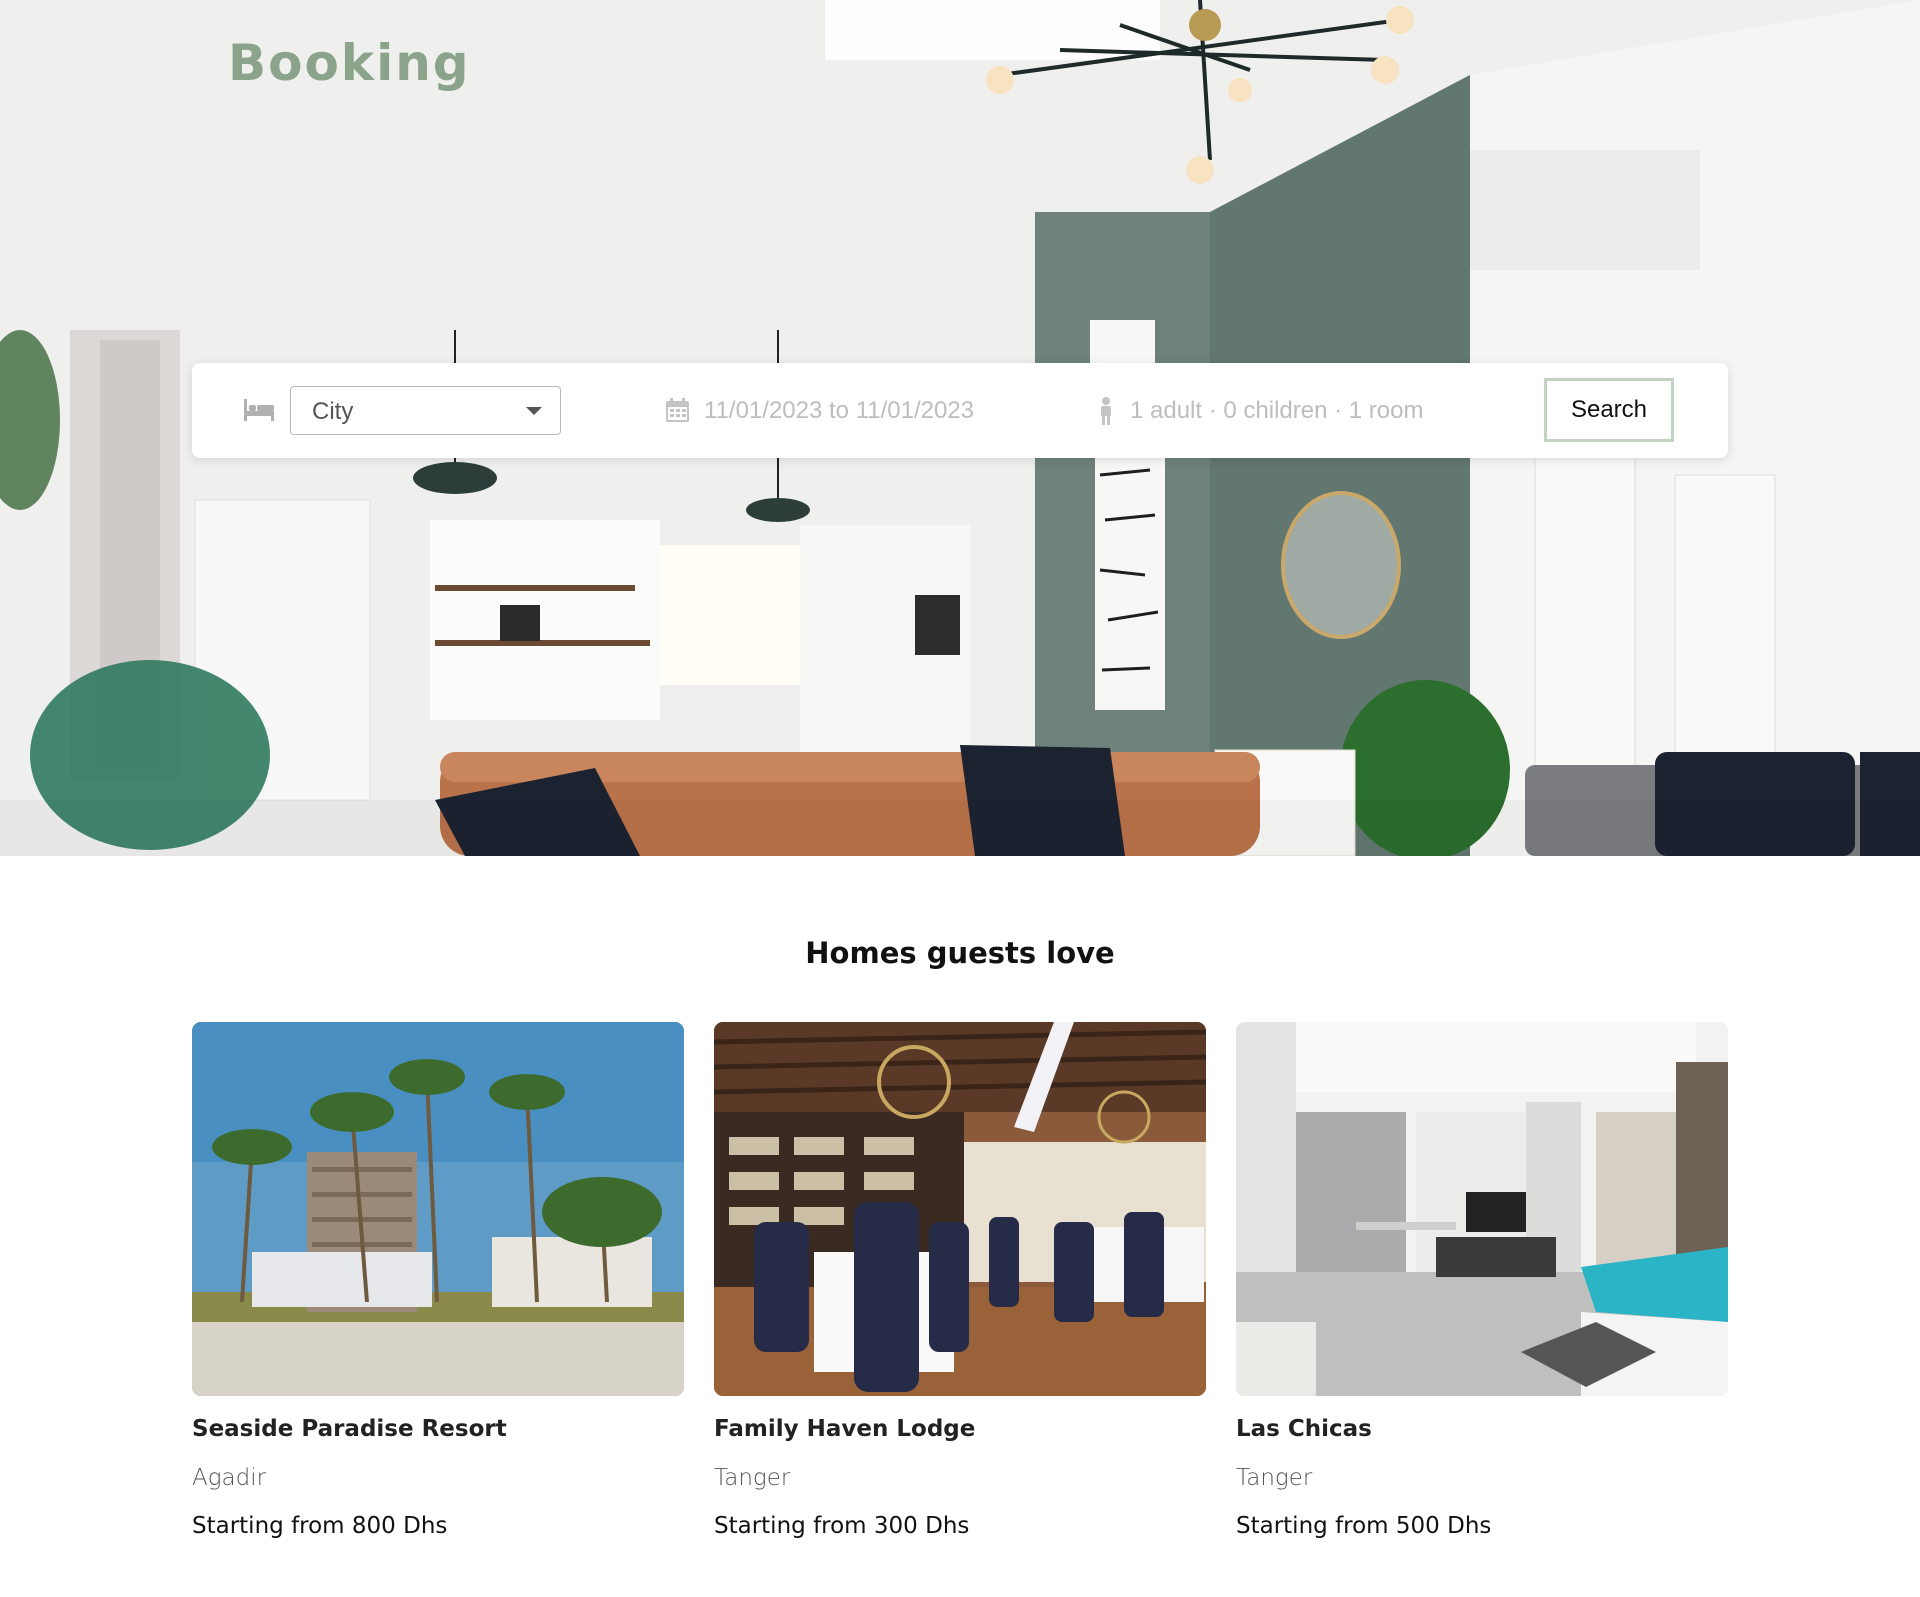  Describe the element at coordinates (259, 410) in the screenshot. I see `bed-icon` at that location.